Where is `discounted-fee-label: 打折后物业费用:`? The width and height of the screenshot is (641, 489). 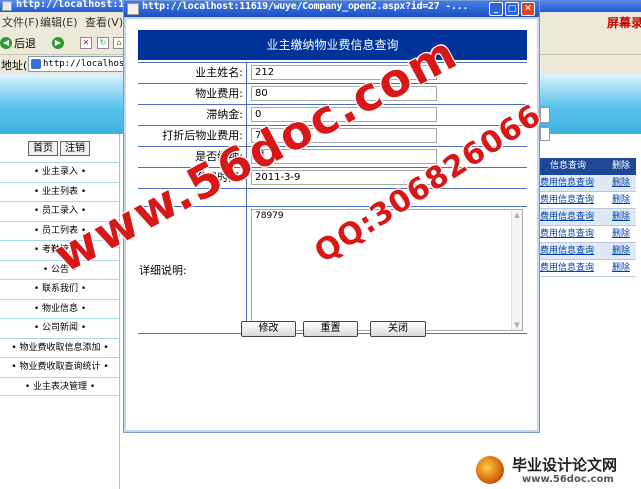
discounted-fee-label: 打折后物业费用: is located at coordinates (192, 136).